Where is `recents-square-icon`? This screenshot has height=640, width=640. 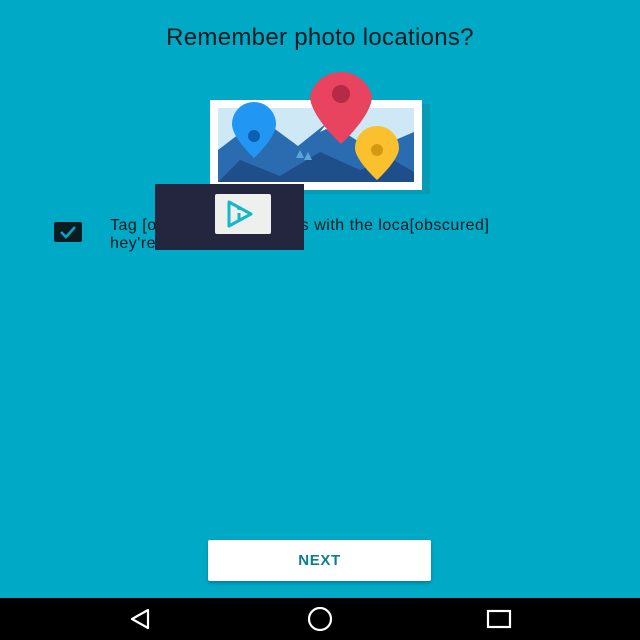
recents-square-icon is located at coordinates (499, 619).